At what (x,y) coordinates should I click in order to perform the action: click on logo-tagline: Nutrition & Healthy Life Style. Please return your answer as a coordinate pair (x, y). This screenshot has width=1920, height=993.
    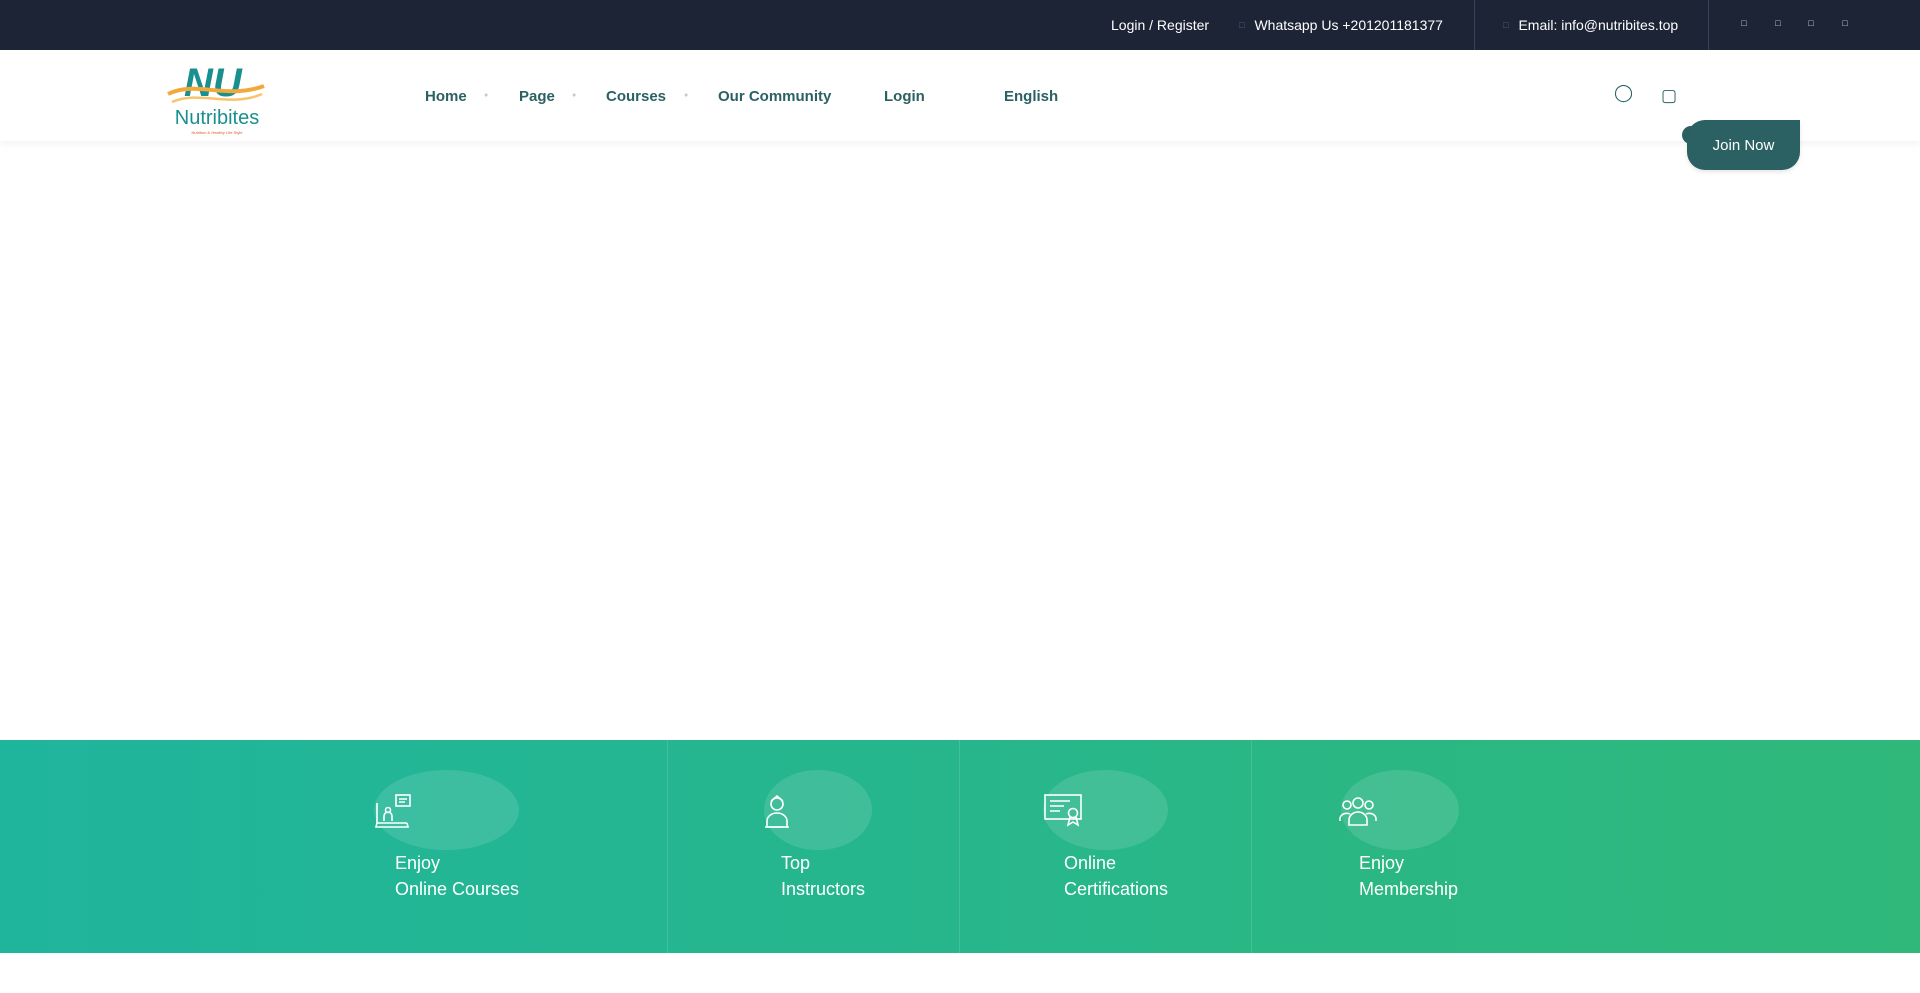
    Looking at the image, I should click on (218, 132).